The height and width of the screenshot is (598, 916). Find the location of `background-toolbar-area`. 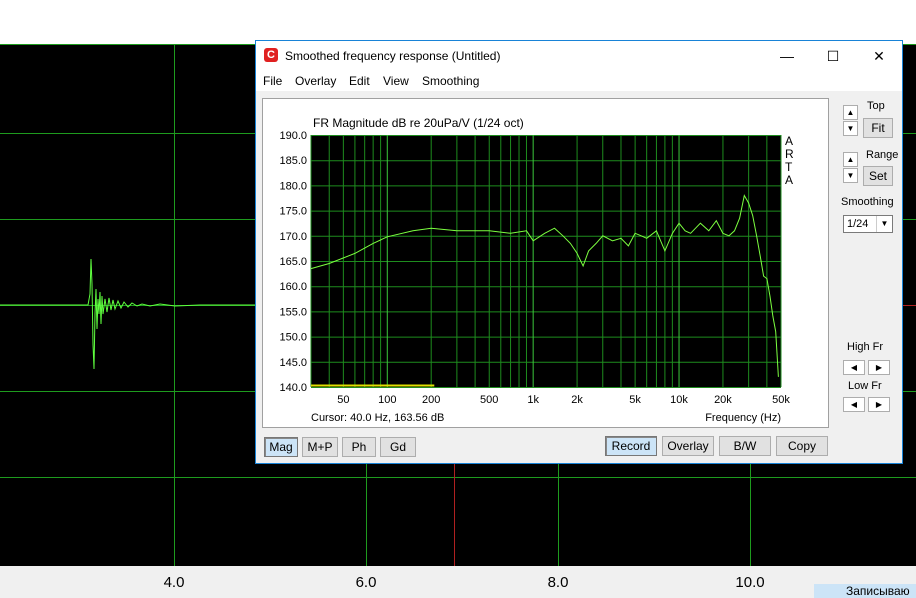

background-toolbar-area is located at coordinates (458, 22).